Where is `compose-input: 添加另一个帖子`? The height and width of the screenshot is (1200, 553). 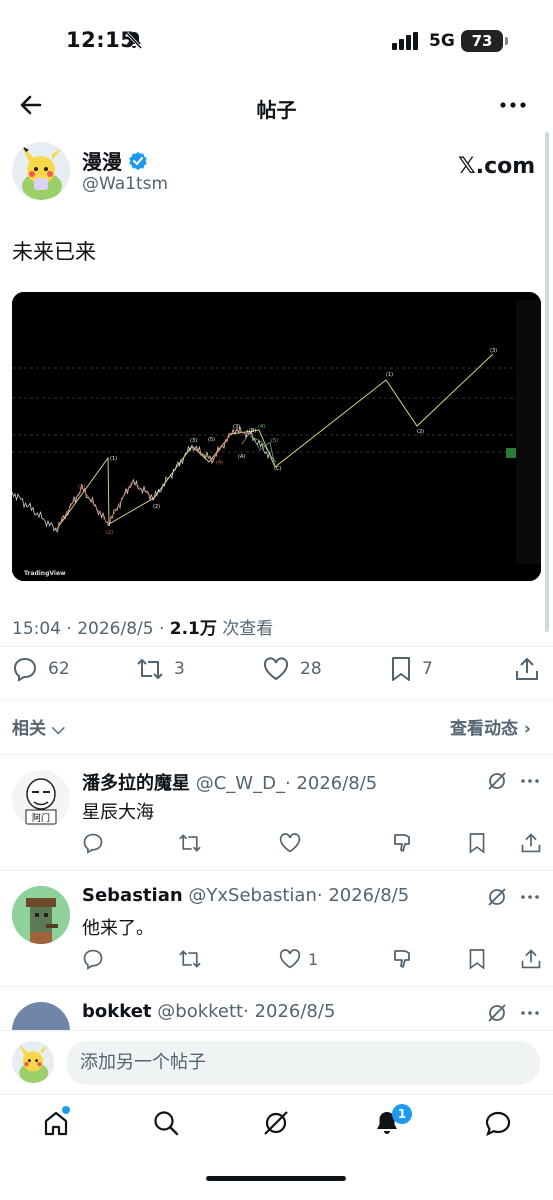 compose-input: 添加另一个帖子 is located at coordinates (303, 1063).